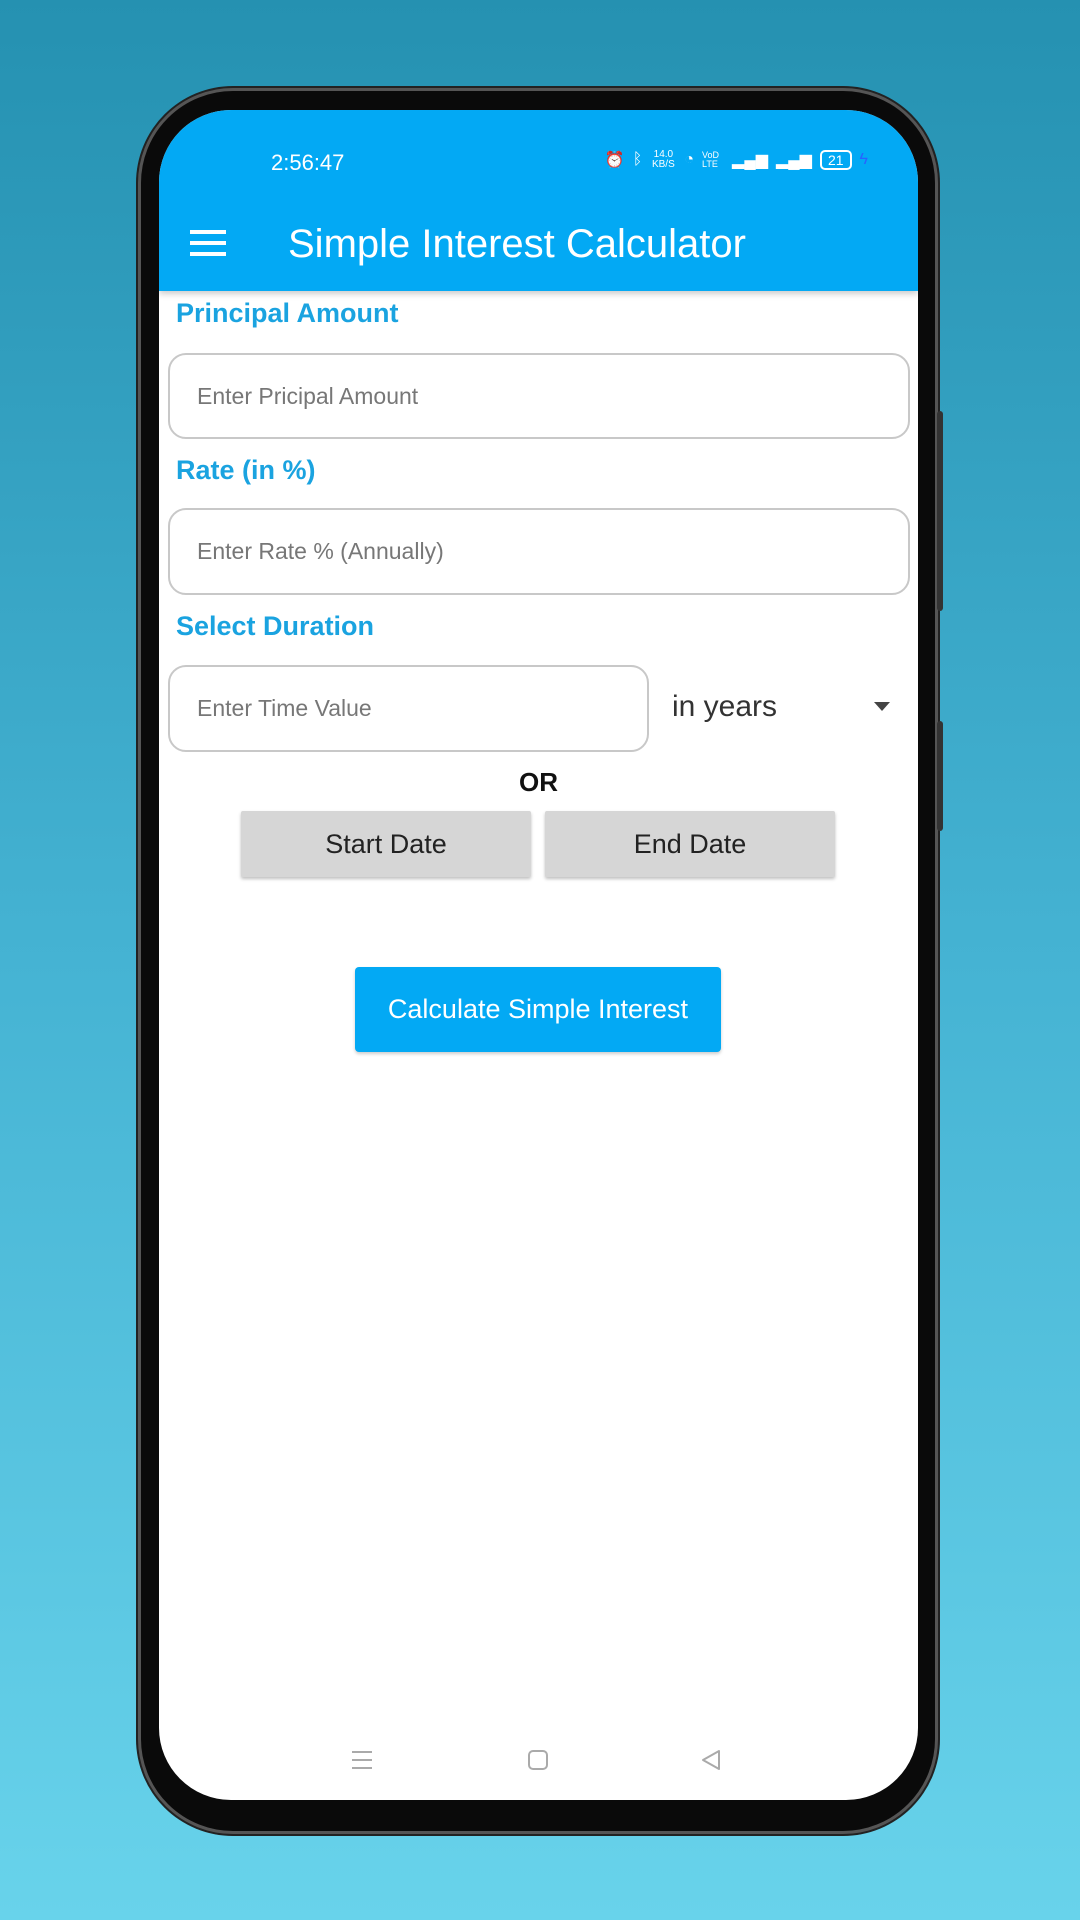  What do you see at coordinates (689, 159) in the screenshot?
I see `wifi-icon: ◔` at bounding box center [689, 159].